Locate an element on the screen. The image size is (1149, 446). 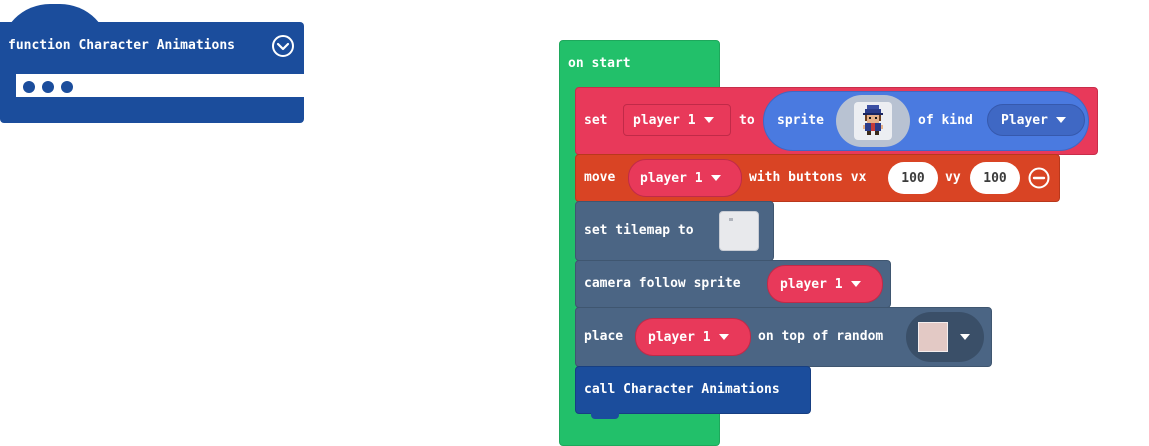
of-kind-label: of kind is located at coordinates (945, 120).